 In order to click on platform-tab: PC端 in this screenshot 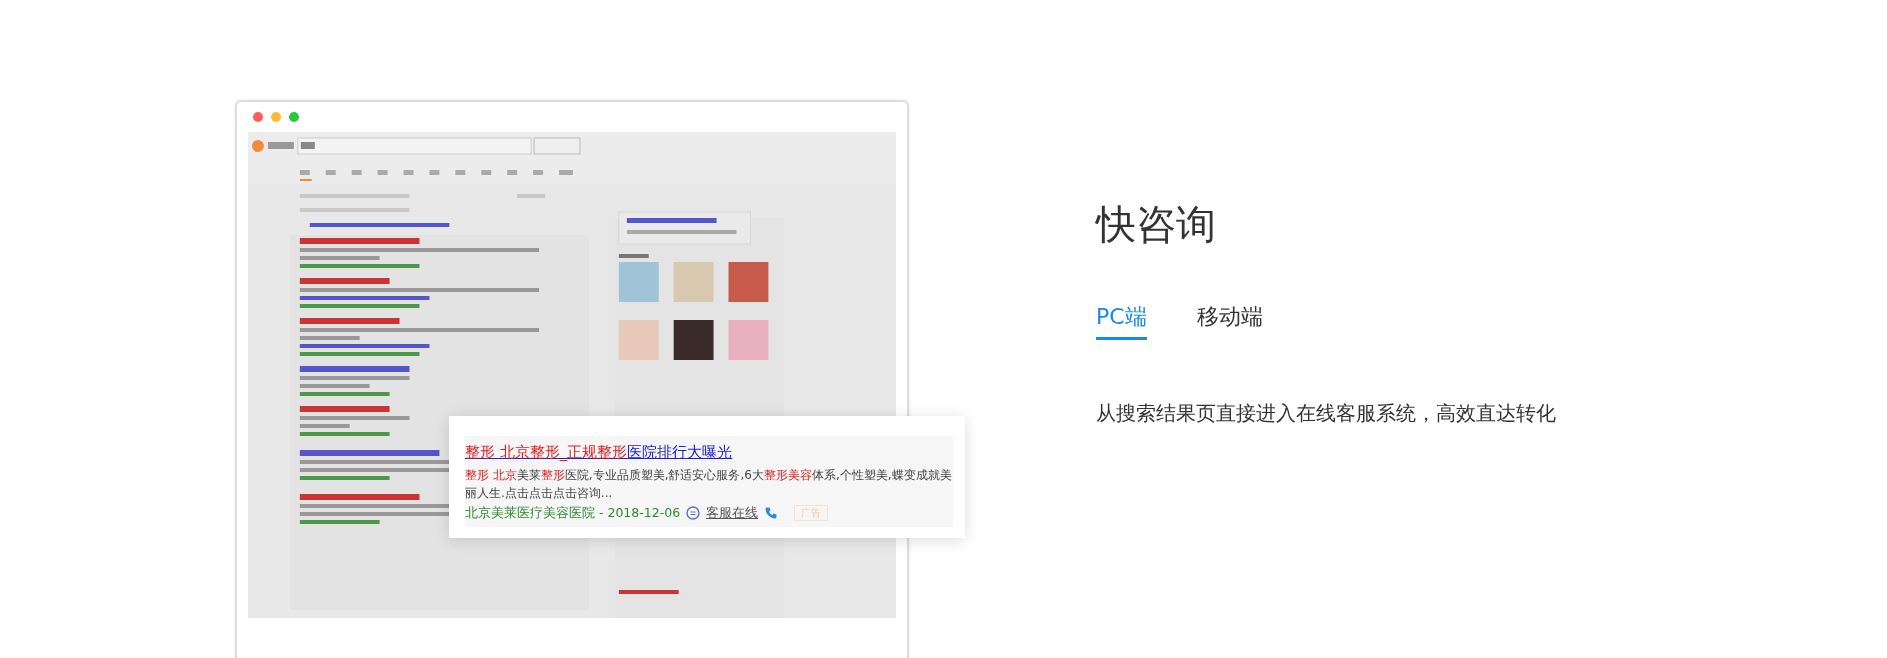, I will do `click(1121, 320)`.